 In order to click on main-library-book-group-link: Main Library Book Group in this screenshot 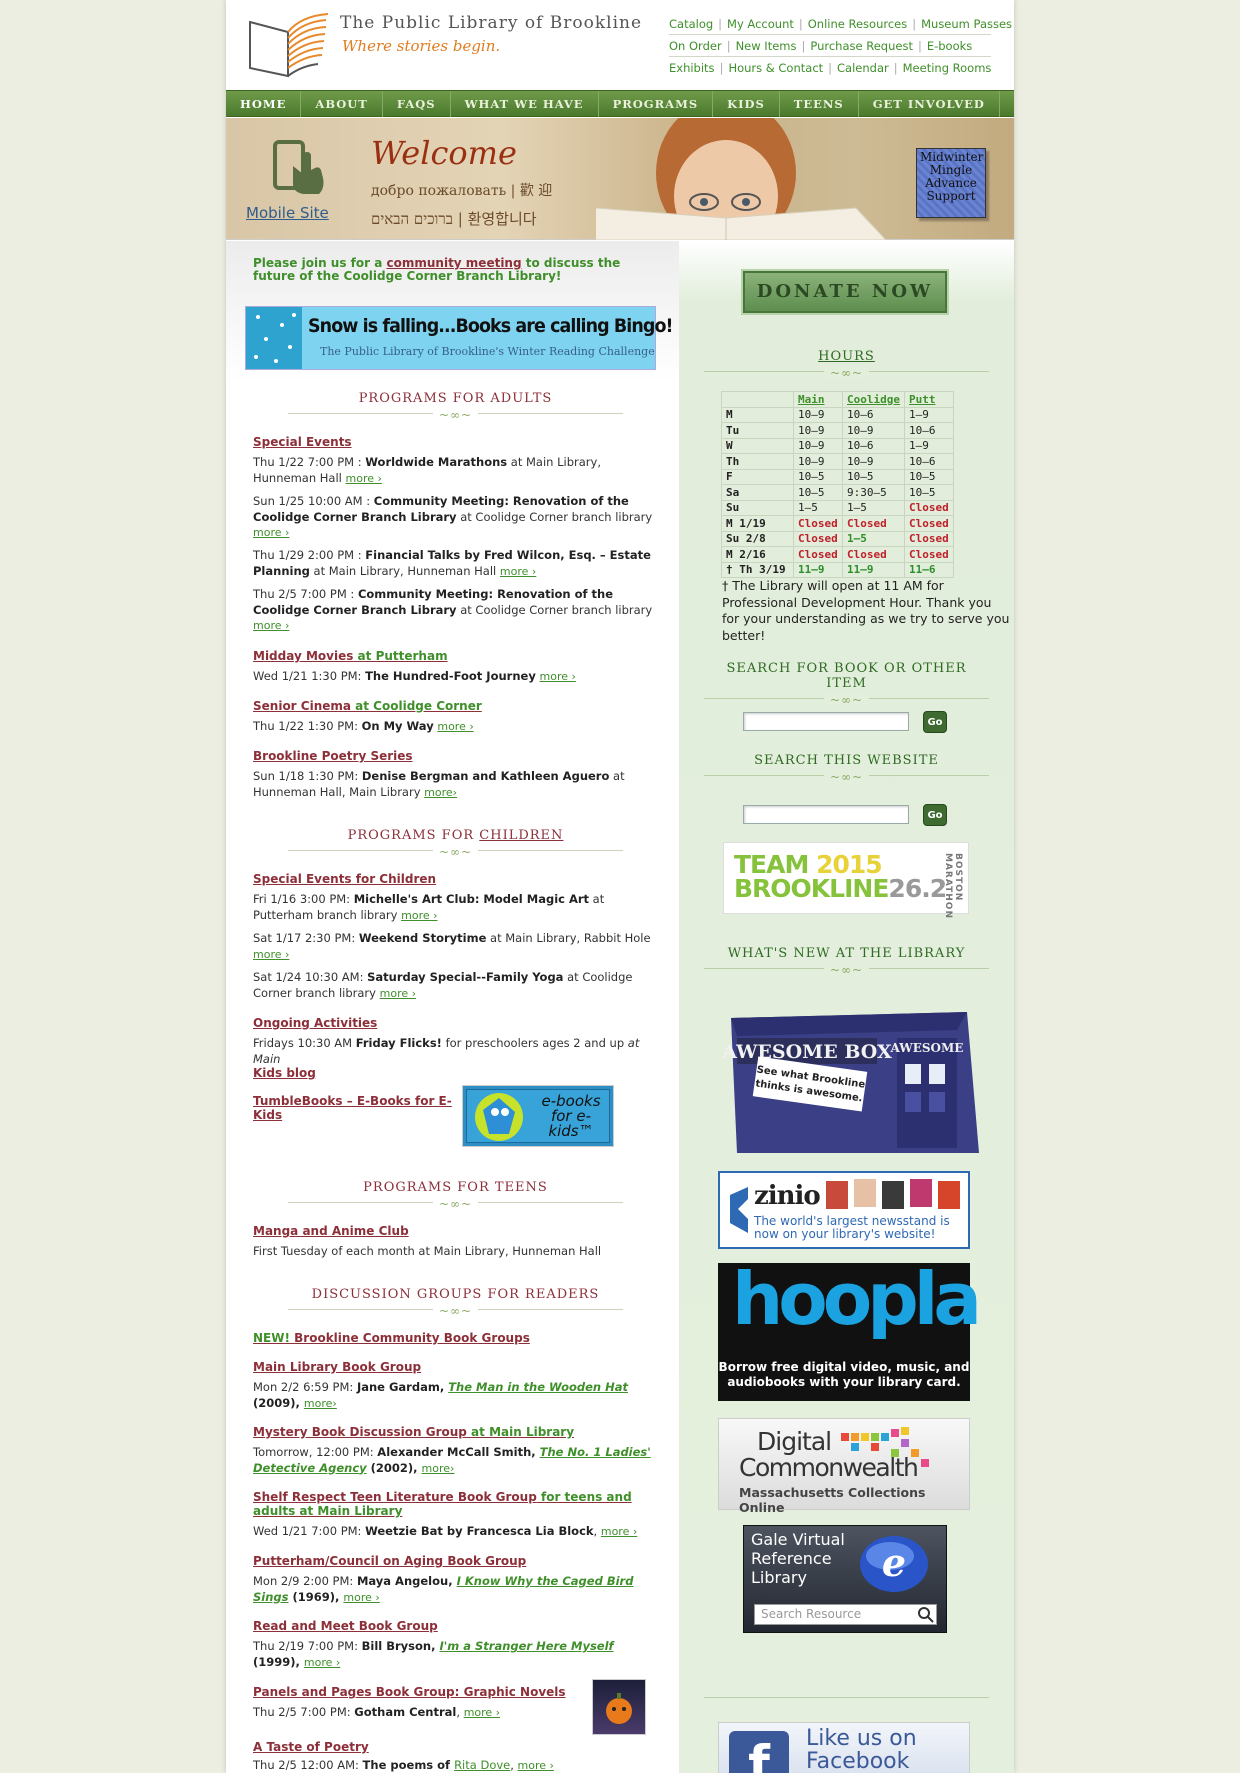, I will do `click(337, 1367)`.